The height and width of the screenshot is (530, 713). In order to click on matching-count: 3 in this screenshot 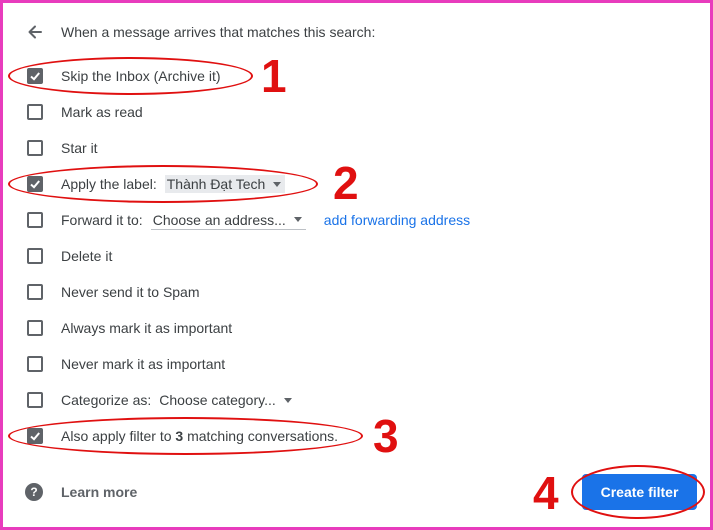, I will do `click(179, 436)`.